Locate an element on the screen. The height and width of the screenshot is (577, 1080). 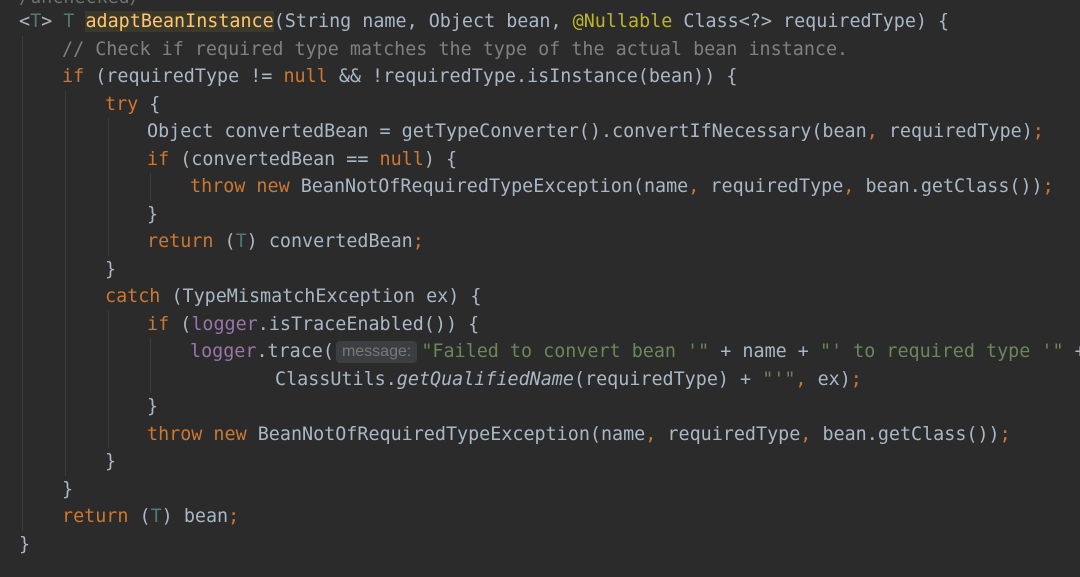
line-catch: catch (TypeMismatchException ex) { is located at coordinates (240, 297).